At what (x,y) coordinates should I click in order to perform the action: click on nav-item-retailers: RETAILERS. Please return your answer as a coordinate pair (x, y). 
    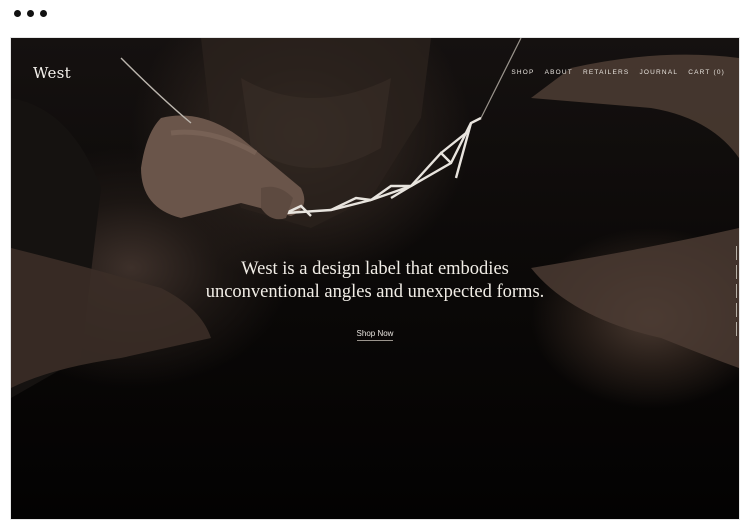
    Looking at the image, I should click on (606, 72).